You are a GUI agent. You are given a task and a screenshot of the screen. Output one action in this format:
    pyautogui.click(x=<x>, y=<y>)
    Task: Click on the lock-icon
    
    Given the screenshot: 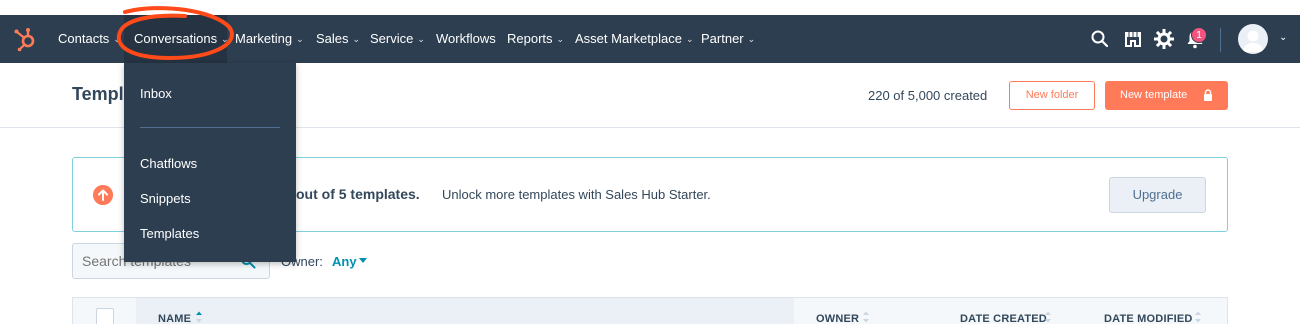 What is the action you would take?
    pyautogui.click(x=1208, y=95)
    